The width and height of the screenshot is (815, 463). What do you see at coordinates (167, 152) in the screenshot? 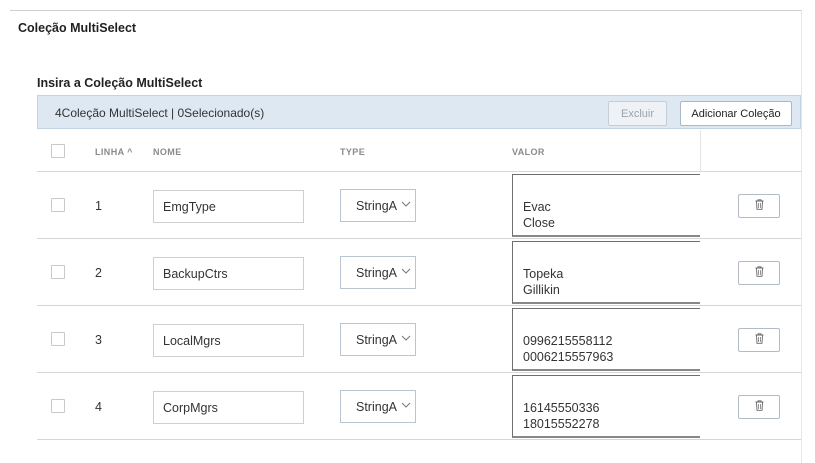
I see `column-header-nome: NOME` at bounding box center [167, 152].